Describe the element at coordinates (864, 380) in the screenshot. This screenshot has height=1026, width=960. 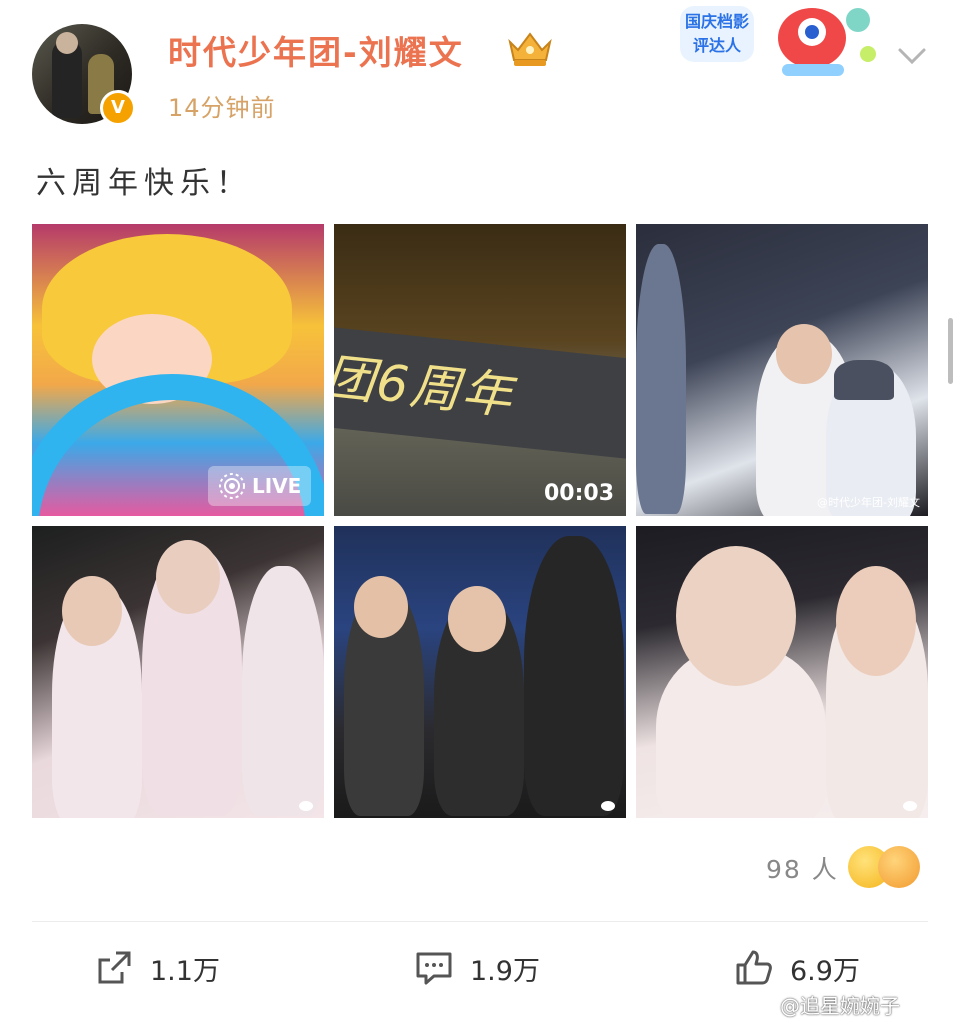
I see `photo-hat` at that location.